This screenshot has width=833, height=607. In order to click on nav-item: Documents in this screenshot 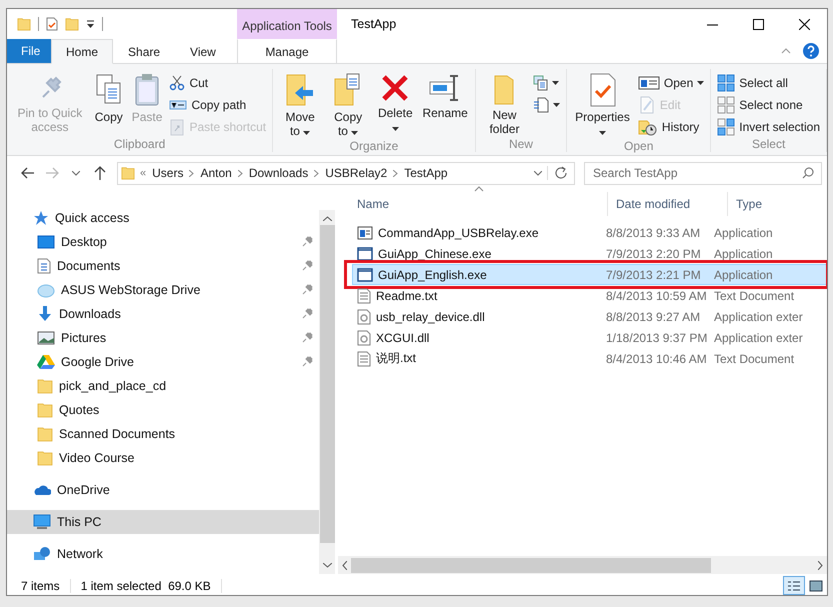, I will do `click(163, 266)`.